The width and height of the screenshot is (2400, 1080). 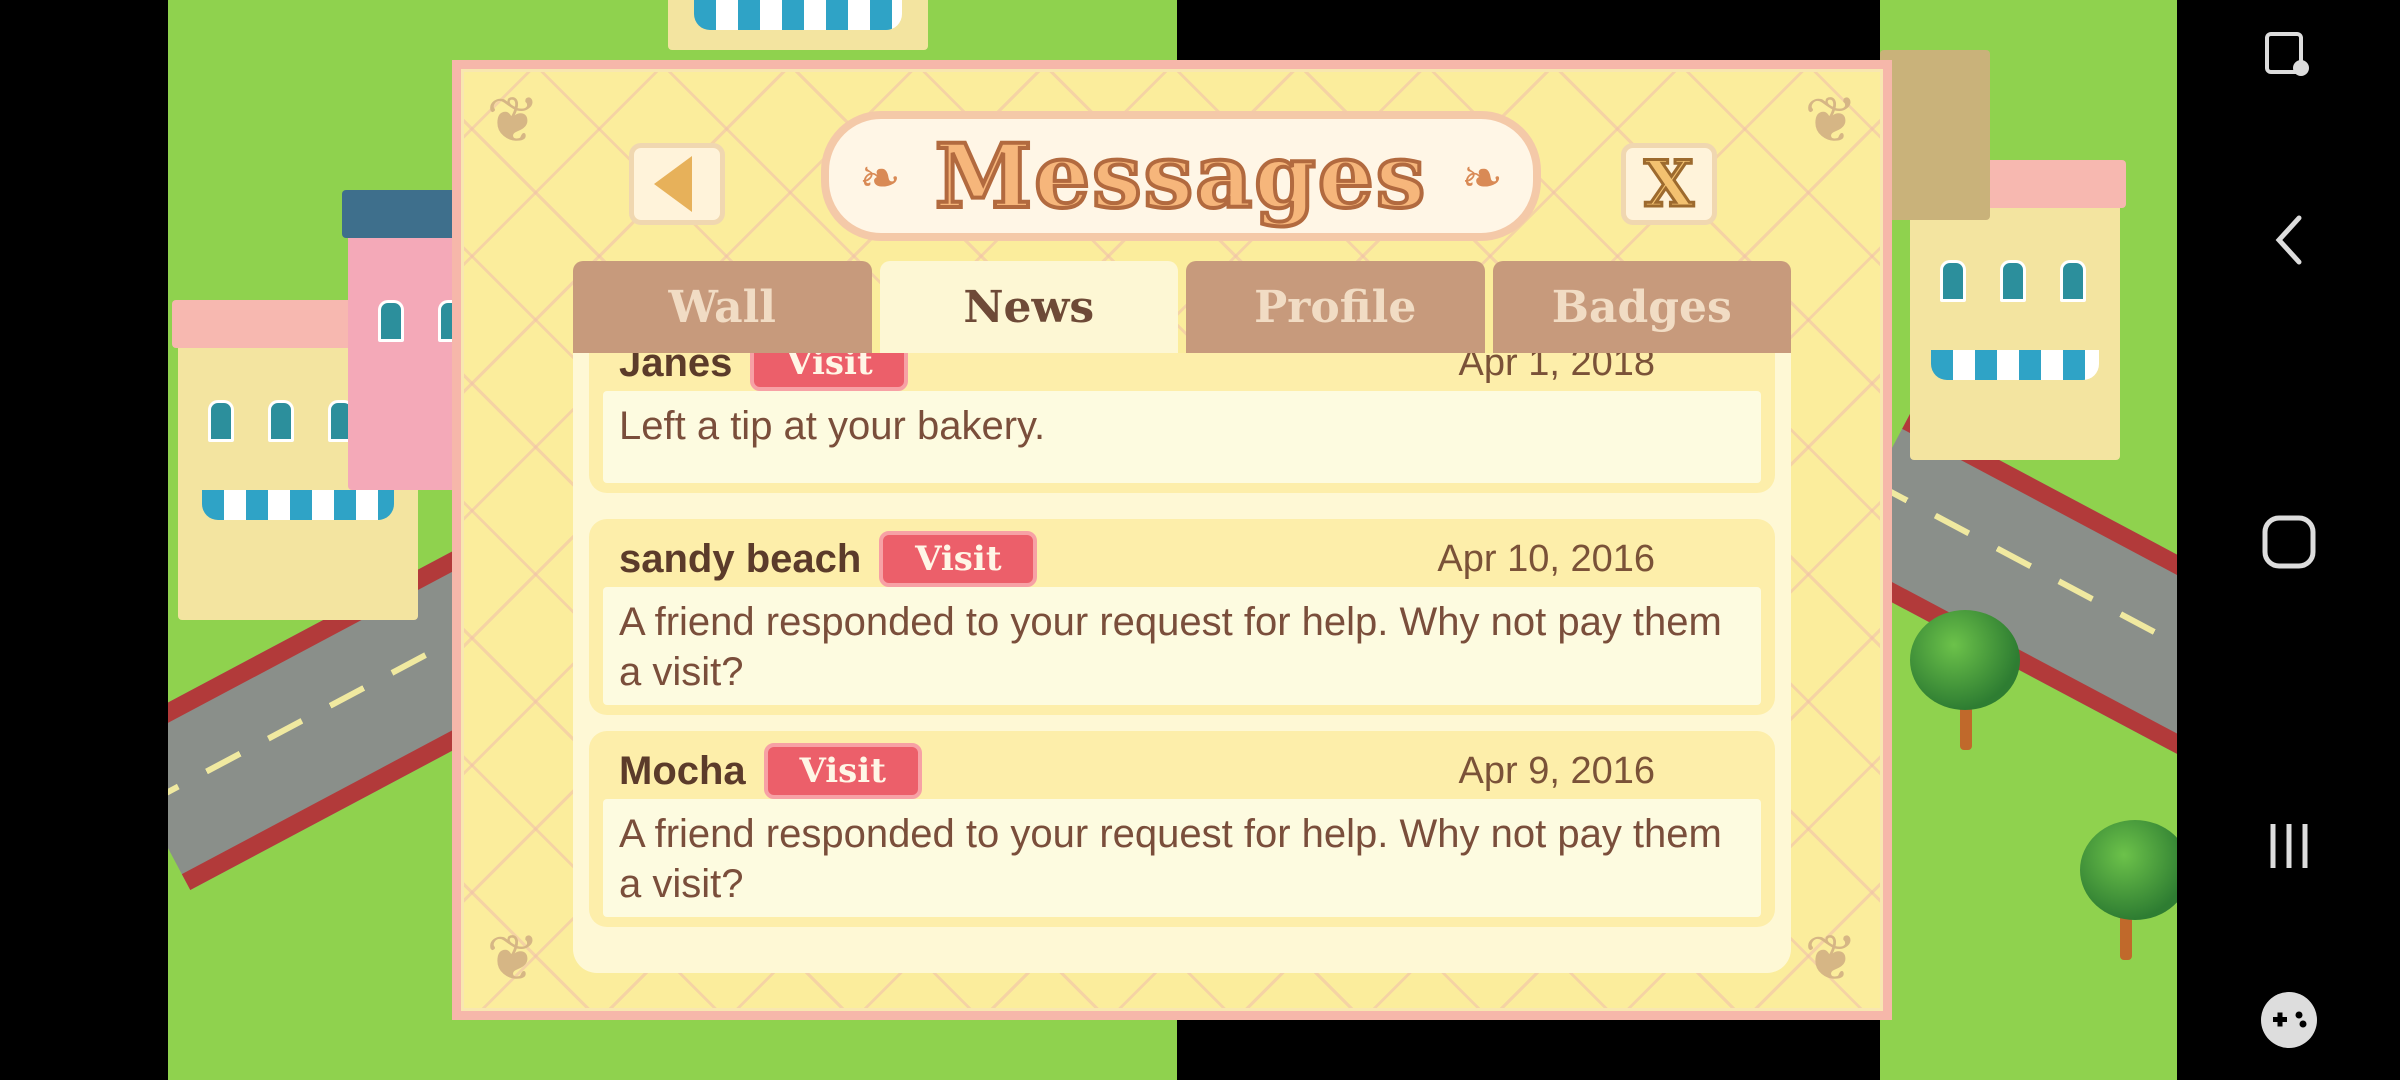 I want to click on message-date: Apr 1, 2018, so click(x=1556, y=368).